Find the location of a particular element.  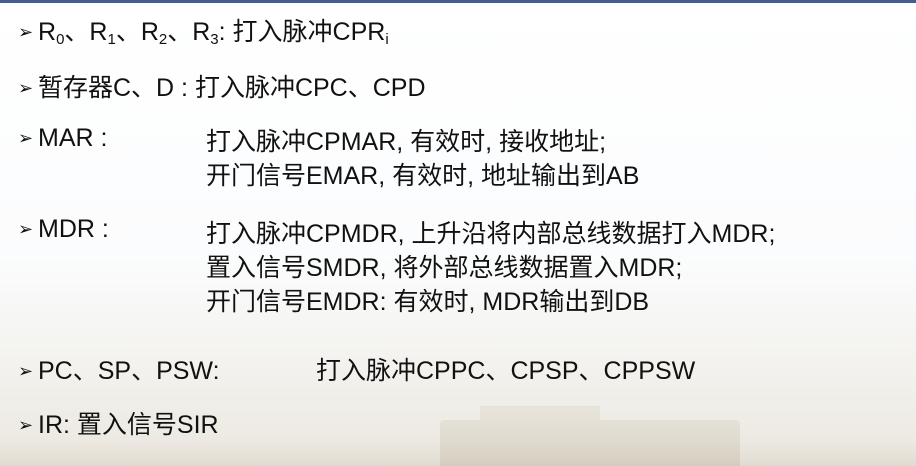

item-mdr: ➢ MDR : is located at coordinates (63, 229).